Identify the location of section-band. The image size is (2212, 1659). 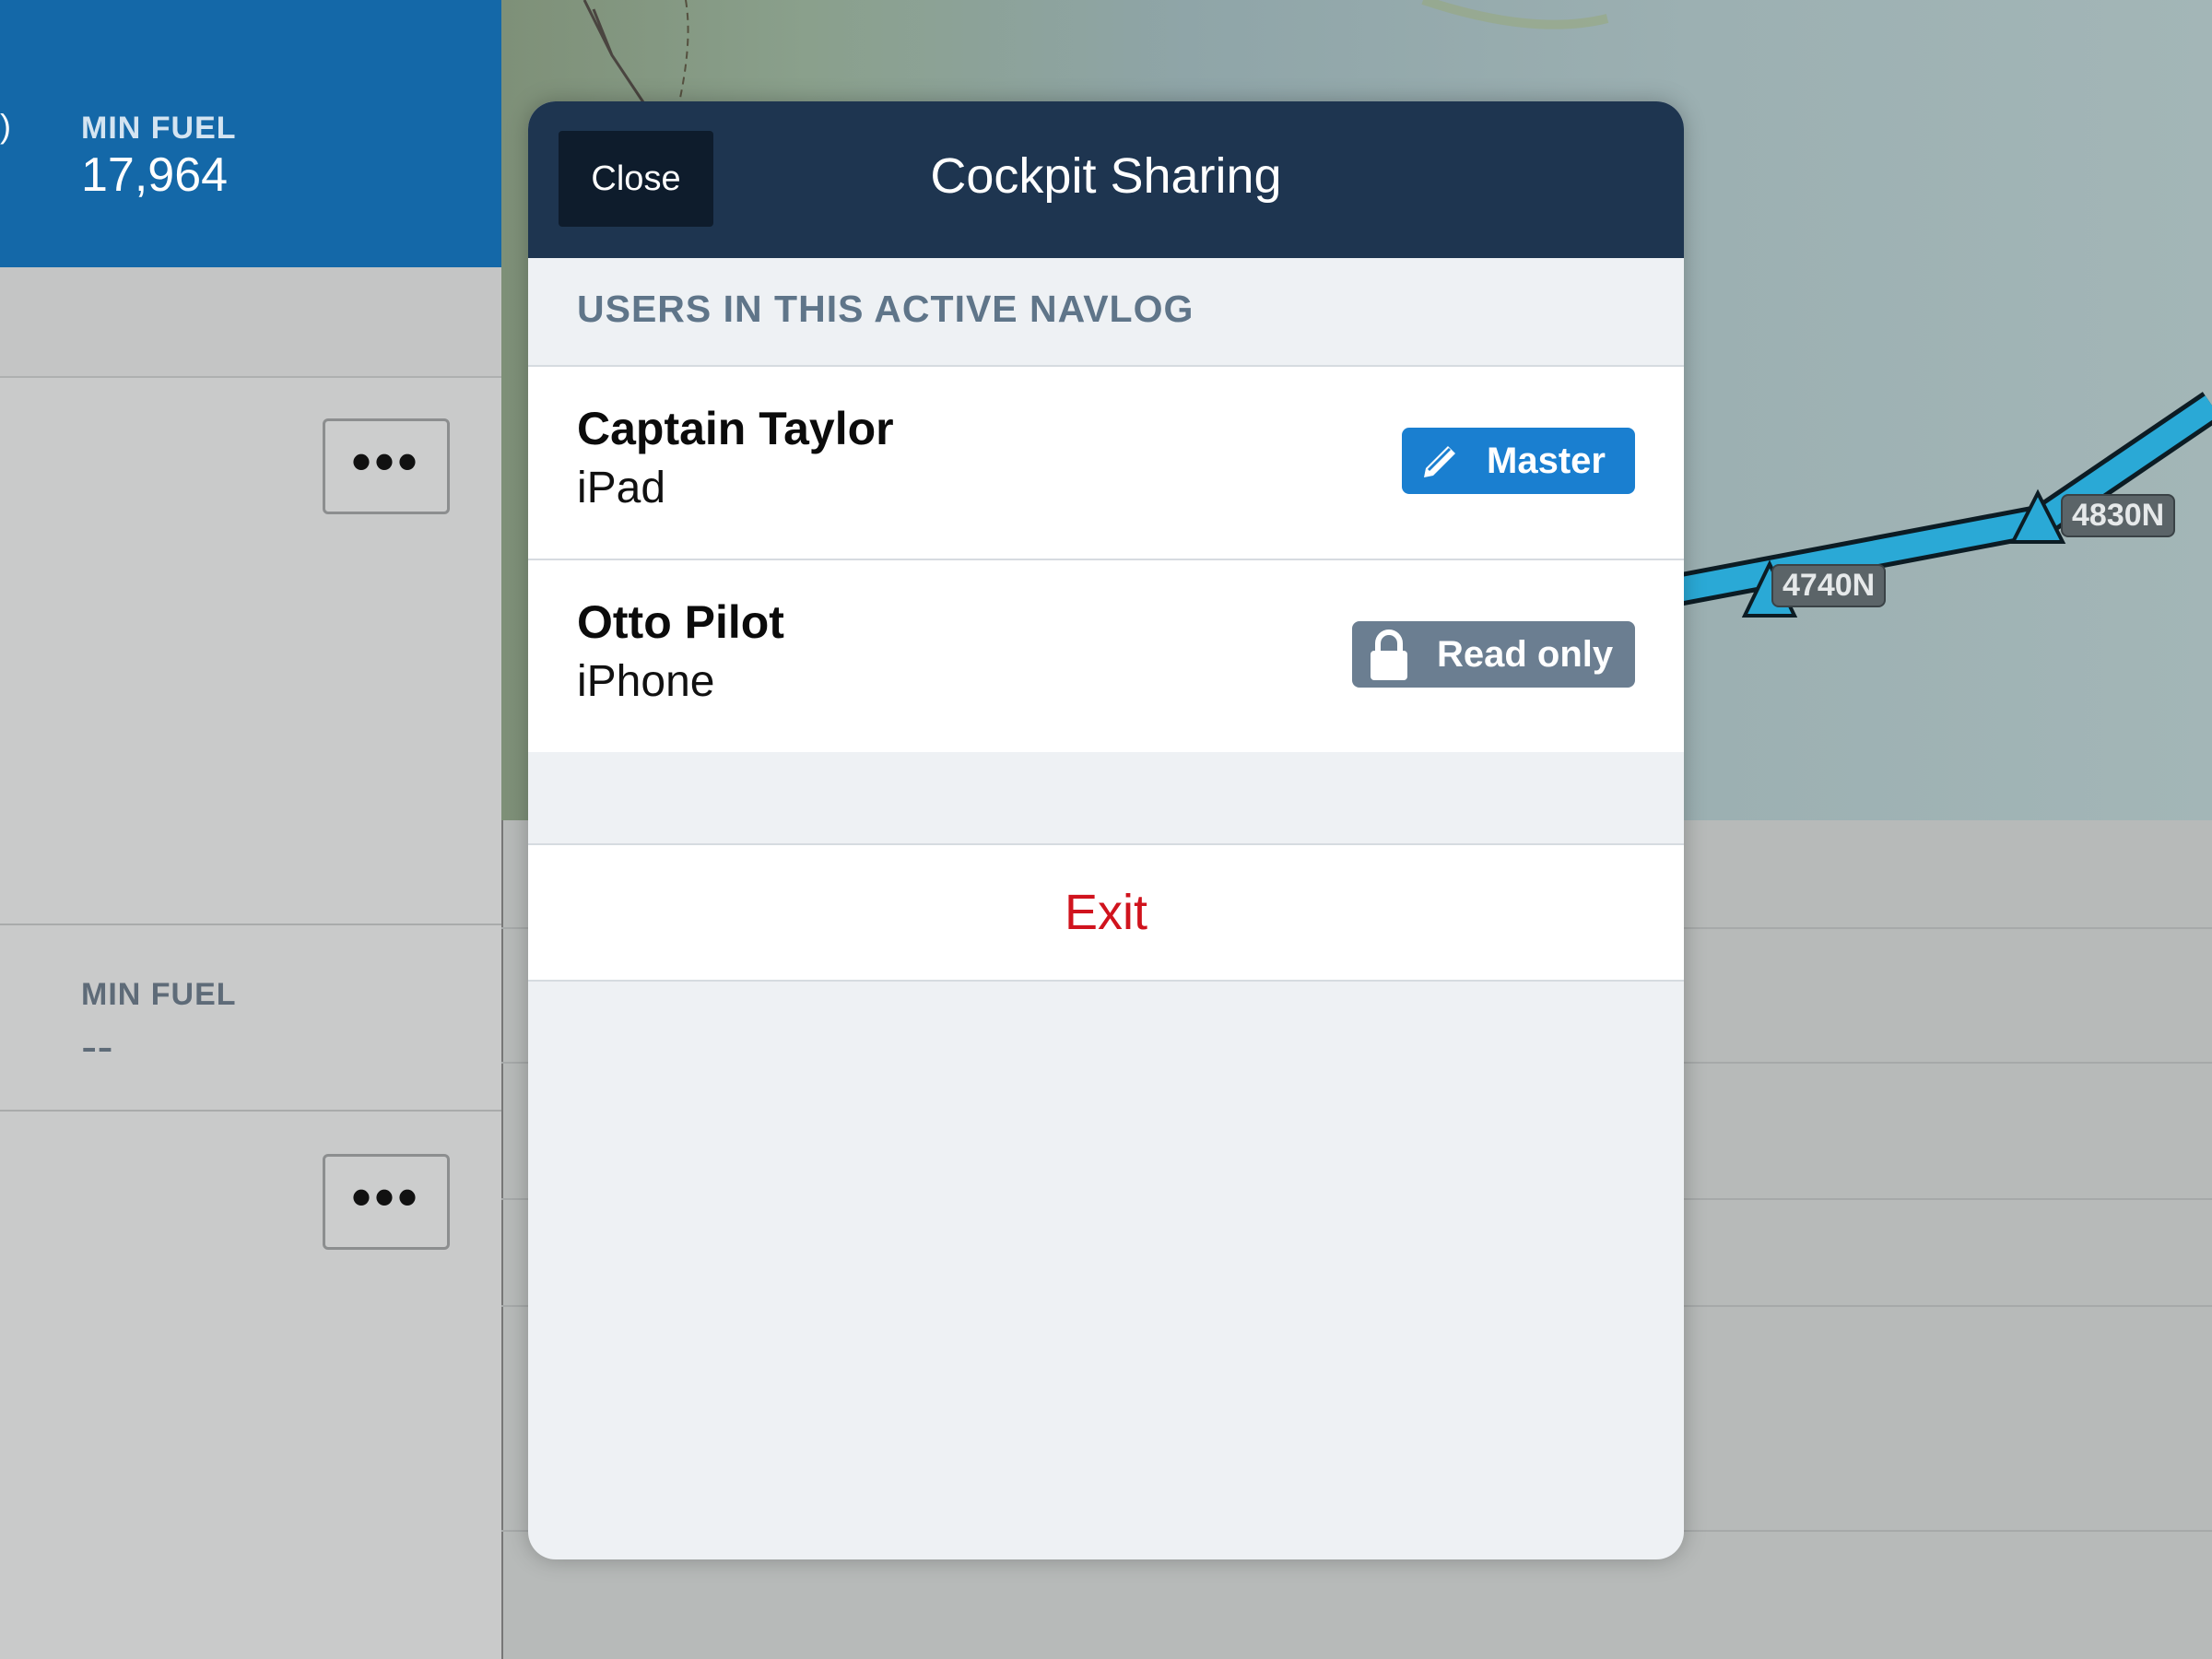
(250, 322).